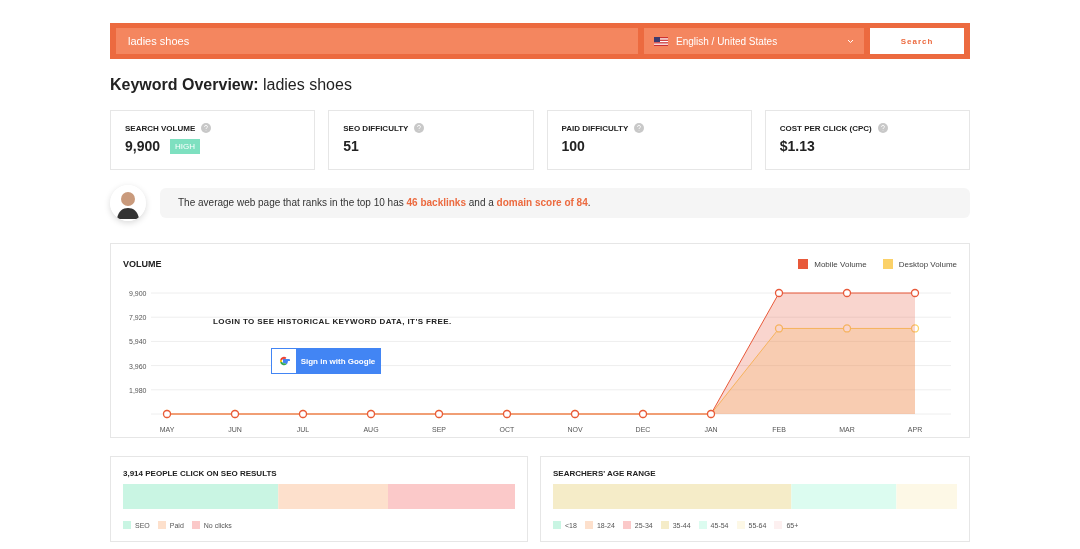  Describe the element at coordinates (605, 473) in the screenshot. I see `card-title: SEARCHERS' AGE RANGE` at that location.